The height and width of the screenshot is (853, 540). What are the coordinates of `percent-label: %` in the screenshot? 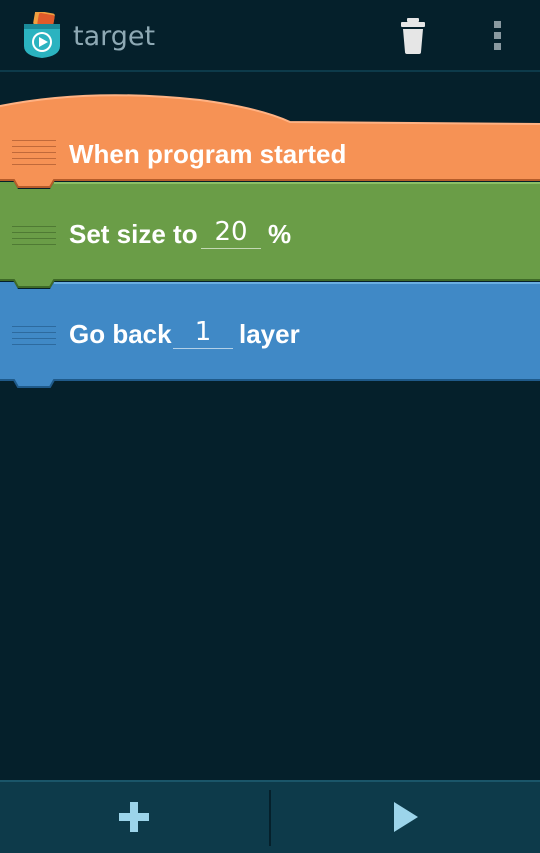 It's located at (280, 234).